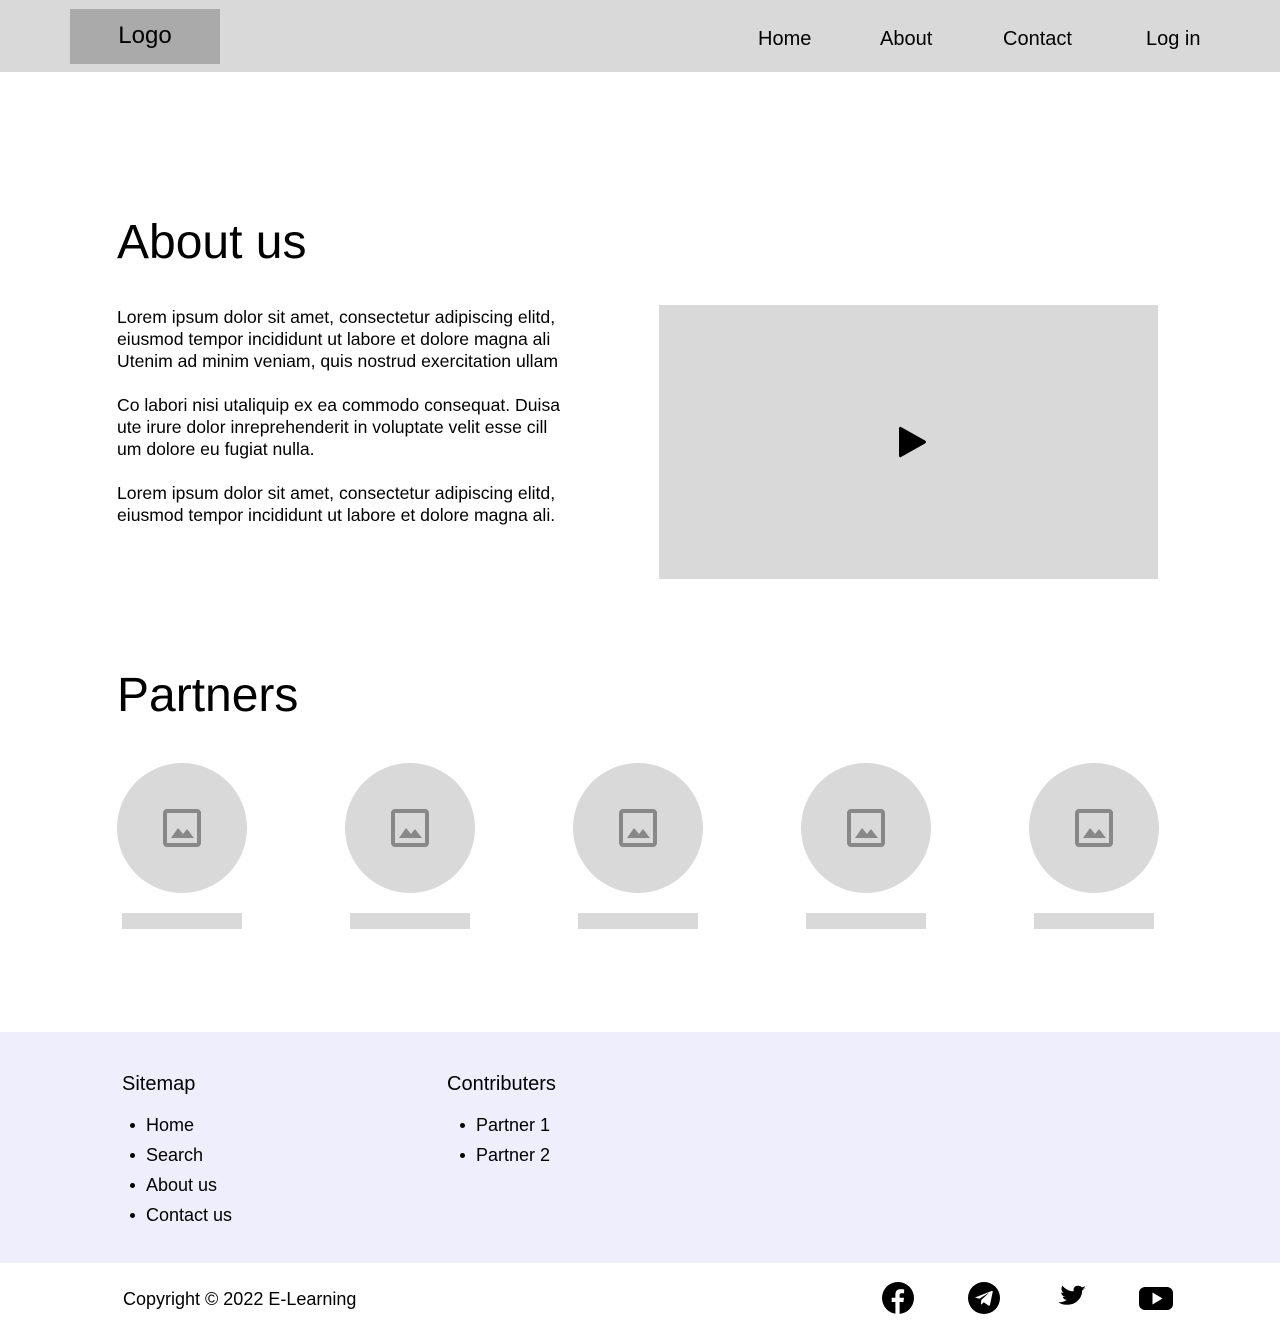 The height and width of the screenshot is (1333, 1280). Describe the element at coordinates (906, 39) in the screenshot. I see `nav-about: About` at that location.